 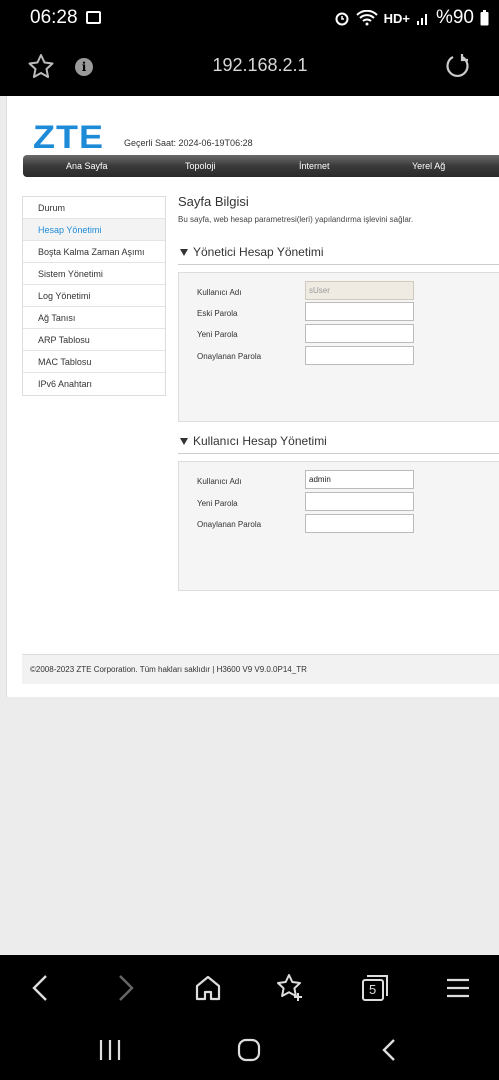 I want to click on nav-home: Ana Sayfa, so click(x=87, y=166).